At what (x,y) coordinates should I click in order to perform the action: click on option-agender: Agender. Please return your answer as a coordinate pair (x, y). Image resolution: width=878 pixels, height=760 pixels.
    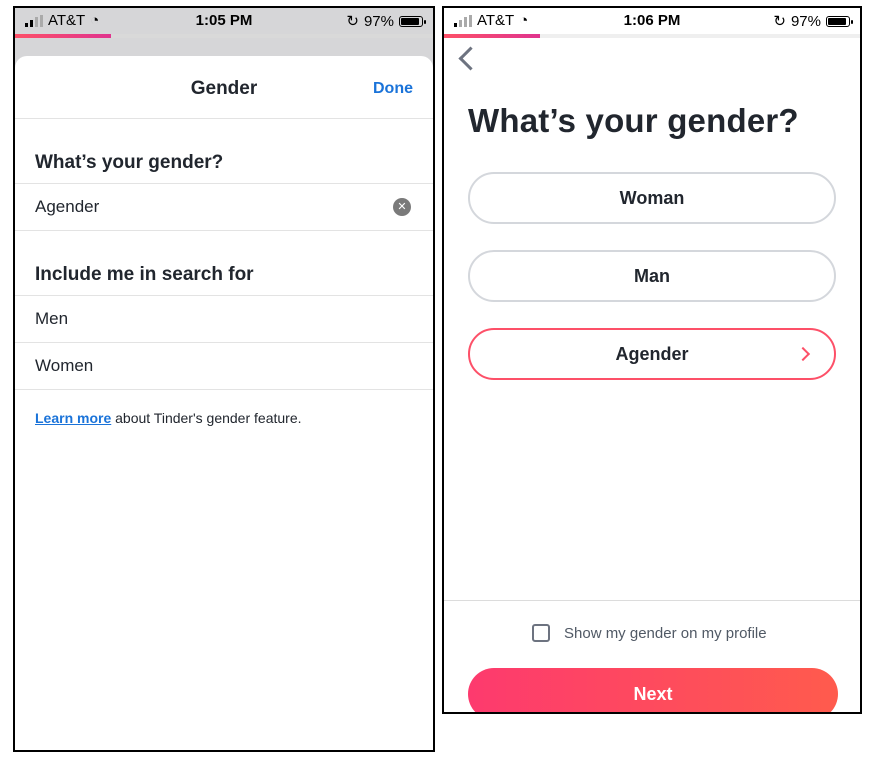
    Looking at the image, I should click on (652, 354).